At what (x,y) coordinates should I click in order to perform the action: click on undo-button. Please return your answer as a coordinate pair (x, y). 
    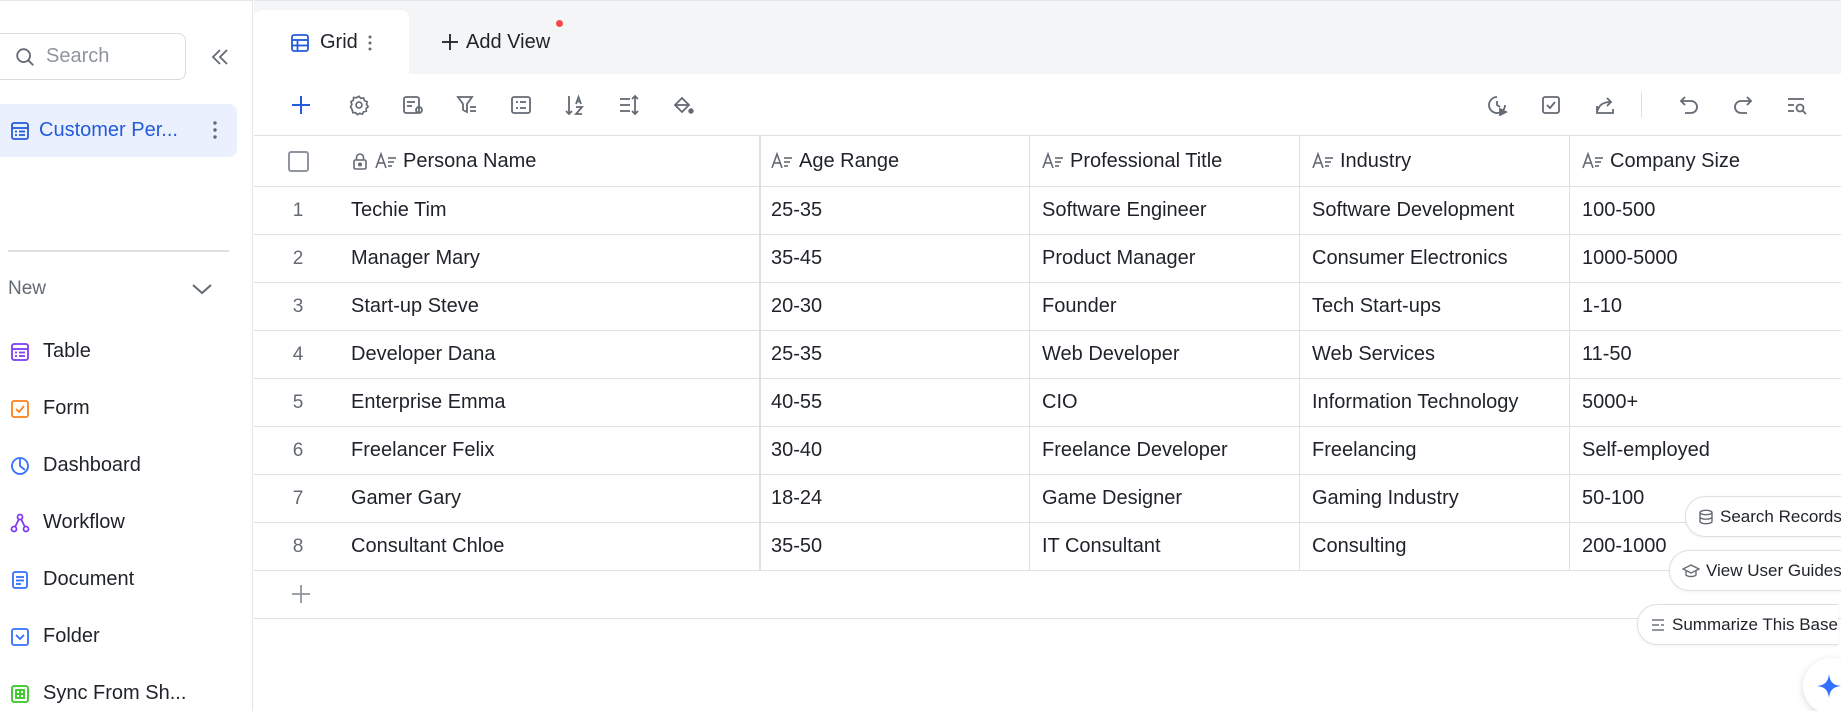
    Looking at the image, I should click on (1689, 105).